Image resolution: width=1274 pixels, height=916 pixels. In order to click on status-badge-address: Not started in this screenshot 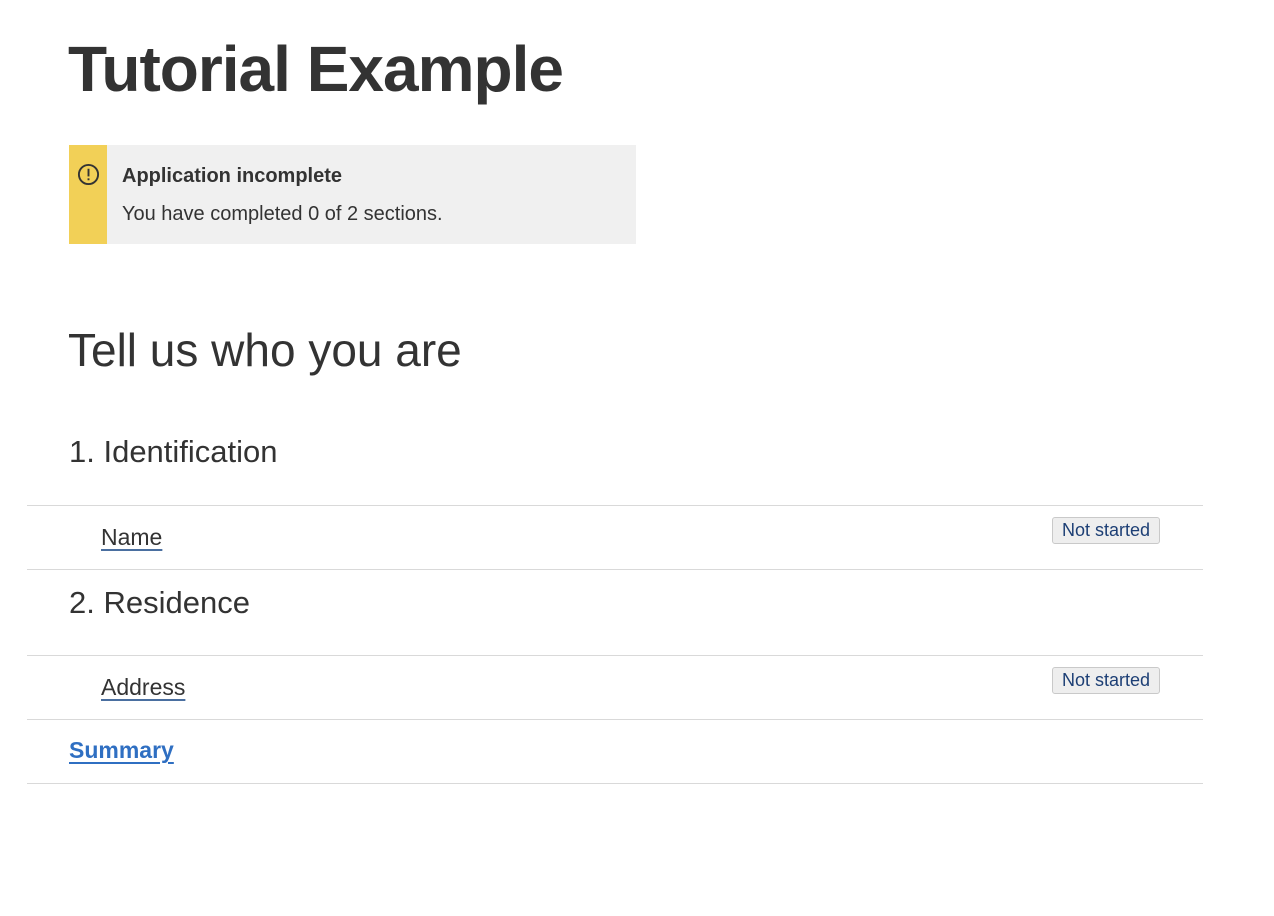, I will do `click(1106, 680)`.